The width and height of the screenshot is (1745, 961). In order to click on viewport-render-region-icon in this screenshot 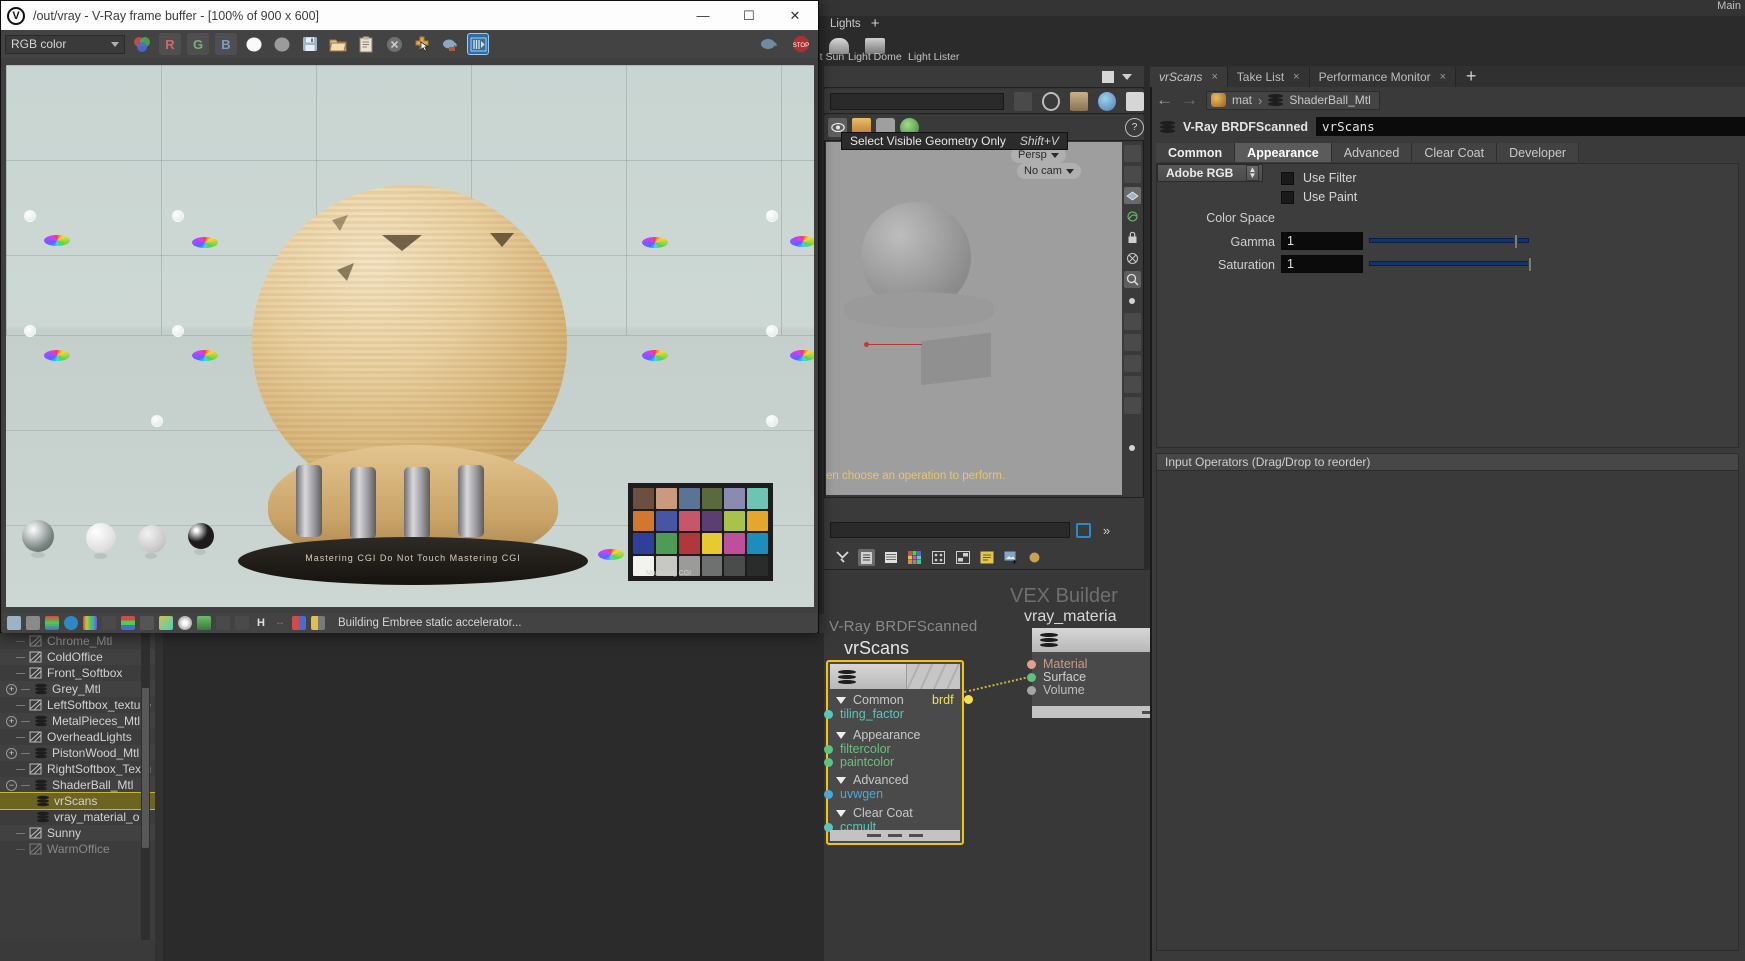, I will do `click(1132, 405)`.